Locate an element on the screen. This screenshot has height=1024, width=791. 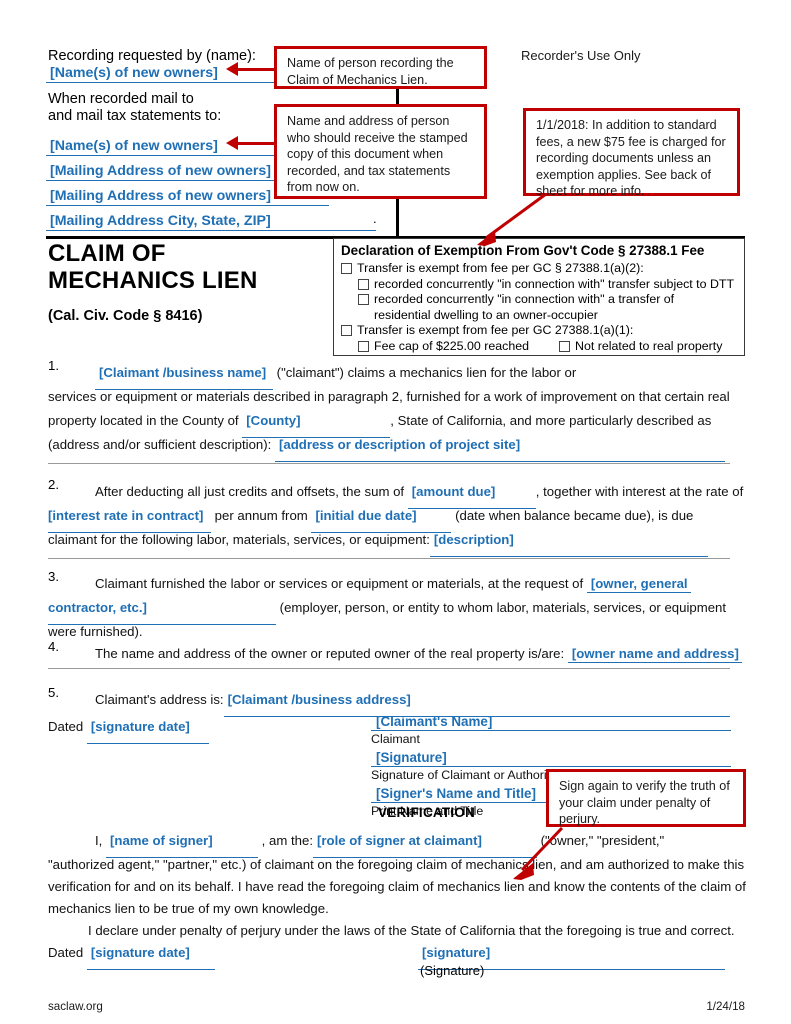
verification-text1a: I, is located at coordinates (99, 840).